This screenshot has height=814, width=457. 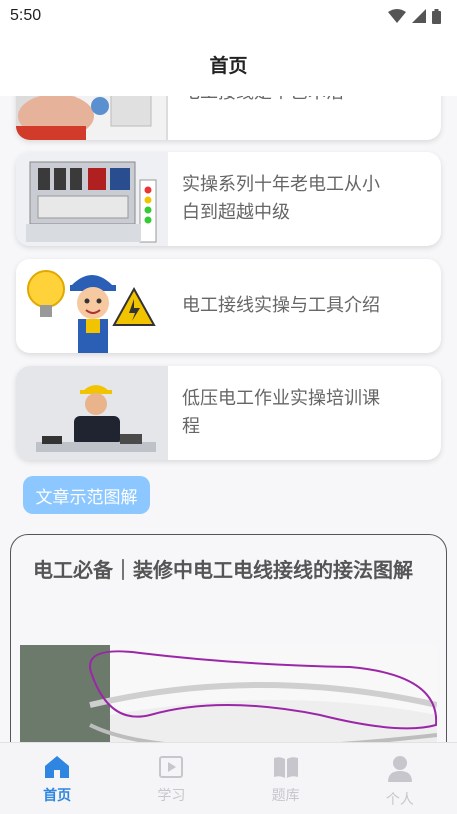 I want to click on tab-label: 首页, so click(x=57, y=796).